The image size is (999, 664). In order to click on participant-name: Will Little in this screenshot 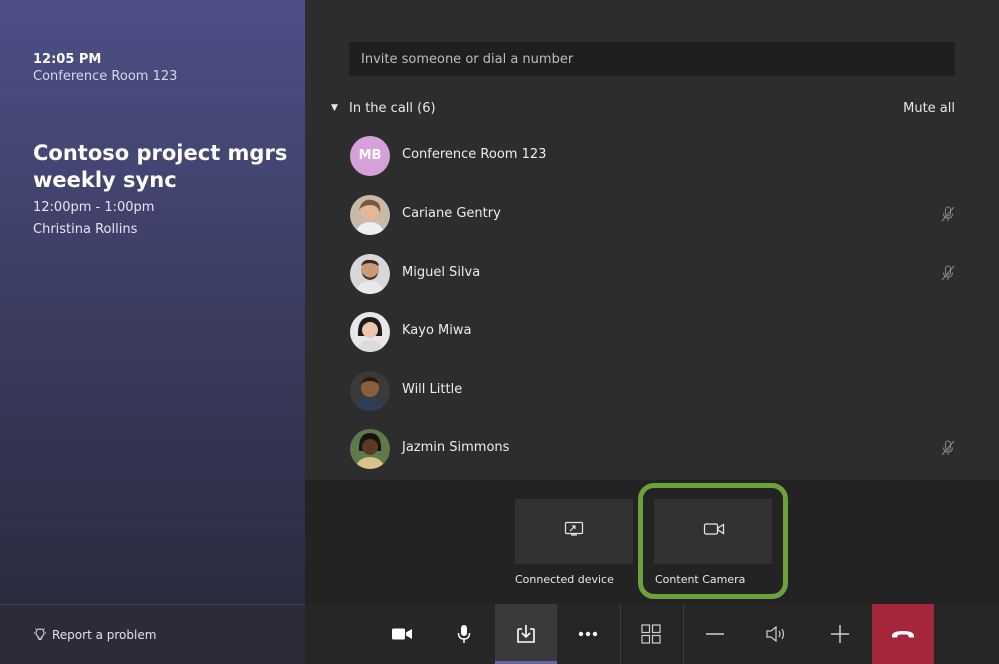, I will do `click(432, 389)`.